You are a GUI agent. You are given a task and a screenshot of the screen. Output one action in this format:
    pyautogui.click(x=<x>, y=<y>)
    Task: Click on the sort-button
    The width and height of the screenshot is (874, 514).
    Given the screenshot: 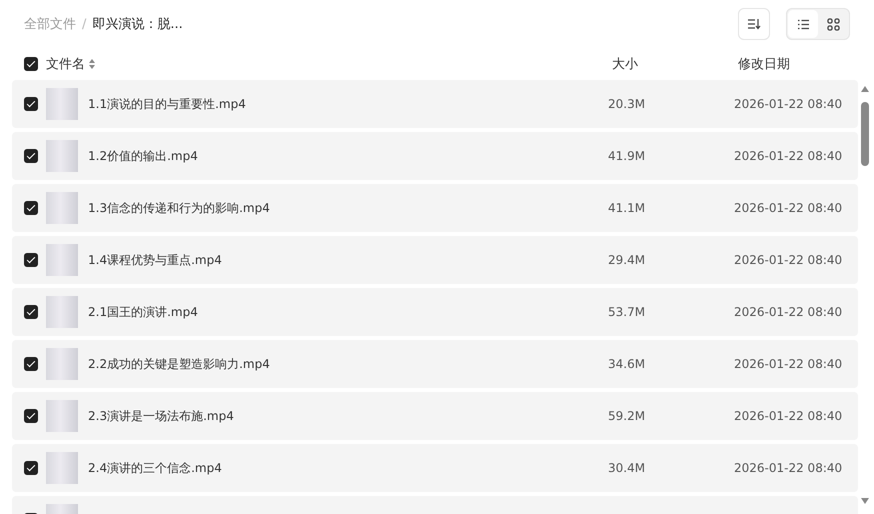 What is the action you would take?
    pyautogui.click(x=754, y=24)
    